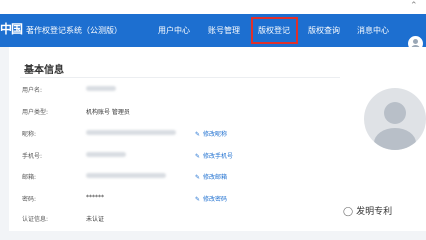 The image size is (426, 240). What do you see at coordinates (101, 88) in the screenshot?
I see `username-value` at bounding box center [101, 88].